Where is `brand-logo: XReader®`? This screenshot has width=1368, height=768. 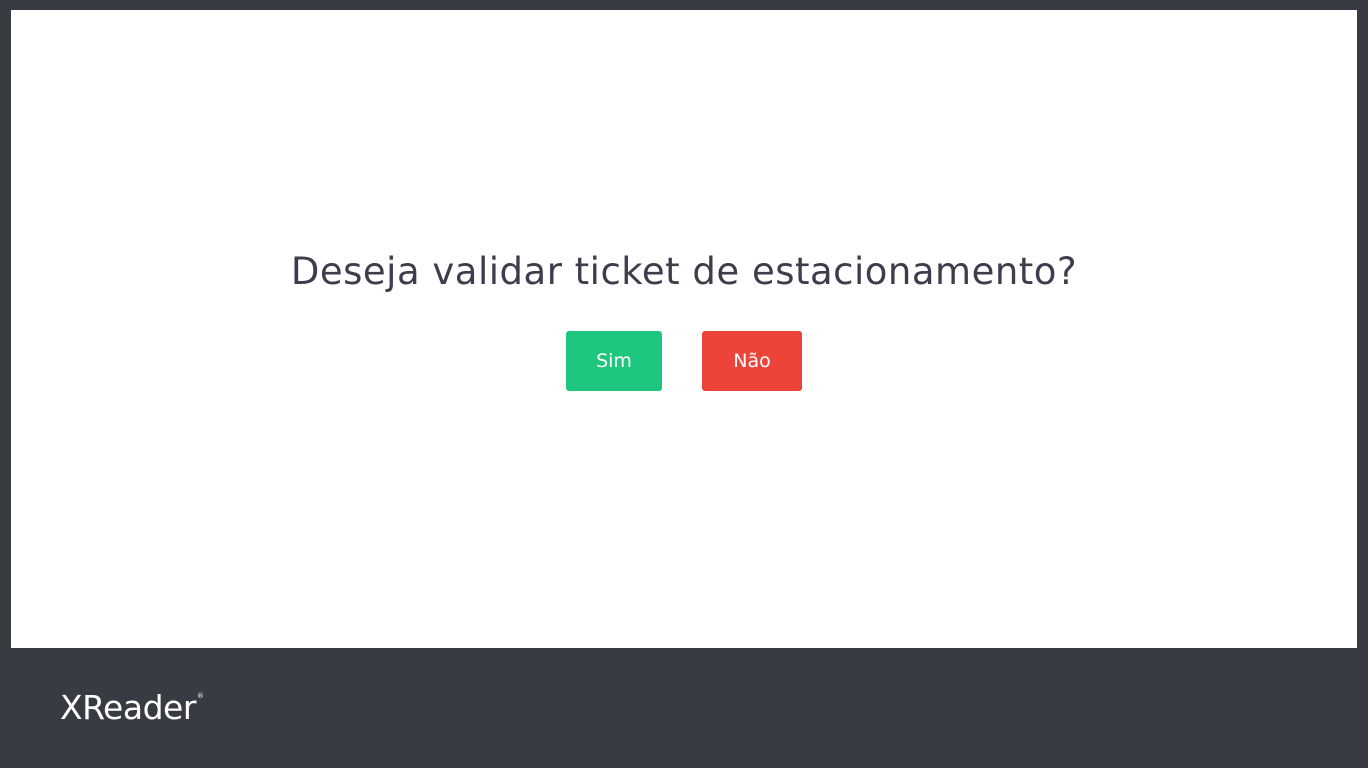 brand-logo: XReader® is located at coordinates (132, 707).